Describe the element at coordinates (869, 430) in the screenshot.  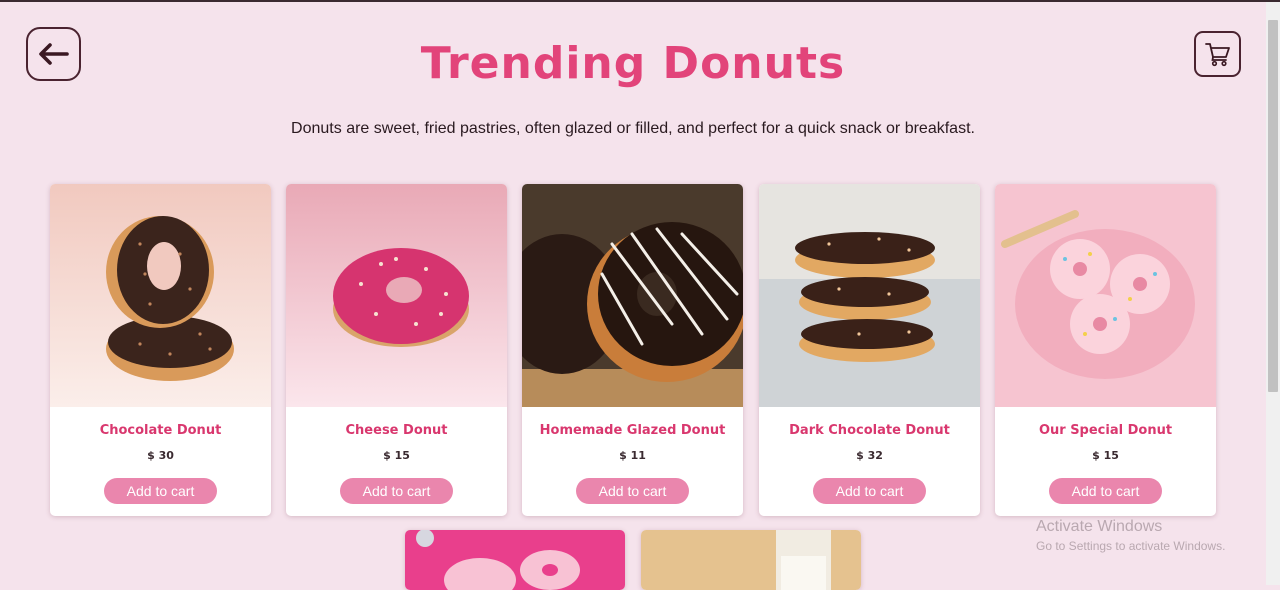
I see `product-name: Dark Chocolate Donut` at that location.